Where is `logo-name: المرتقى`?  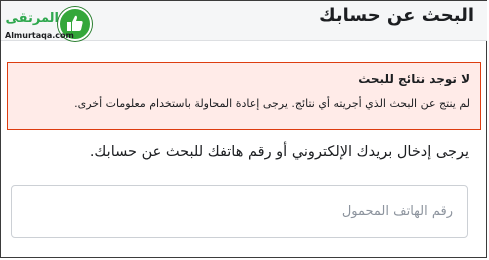 logo-name: المرتقى is located at coordinates (32, 18).